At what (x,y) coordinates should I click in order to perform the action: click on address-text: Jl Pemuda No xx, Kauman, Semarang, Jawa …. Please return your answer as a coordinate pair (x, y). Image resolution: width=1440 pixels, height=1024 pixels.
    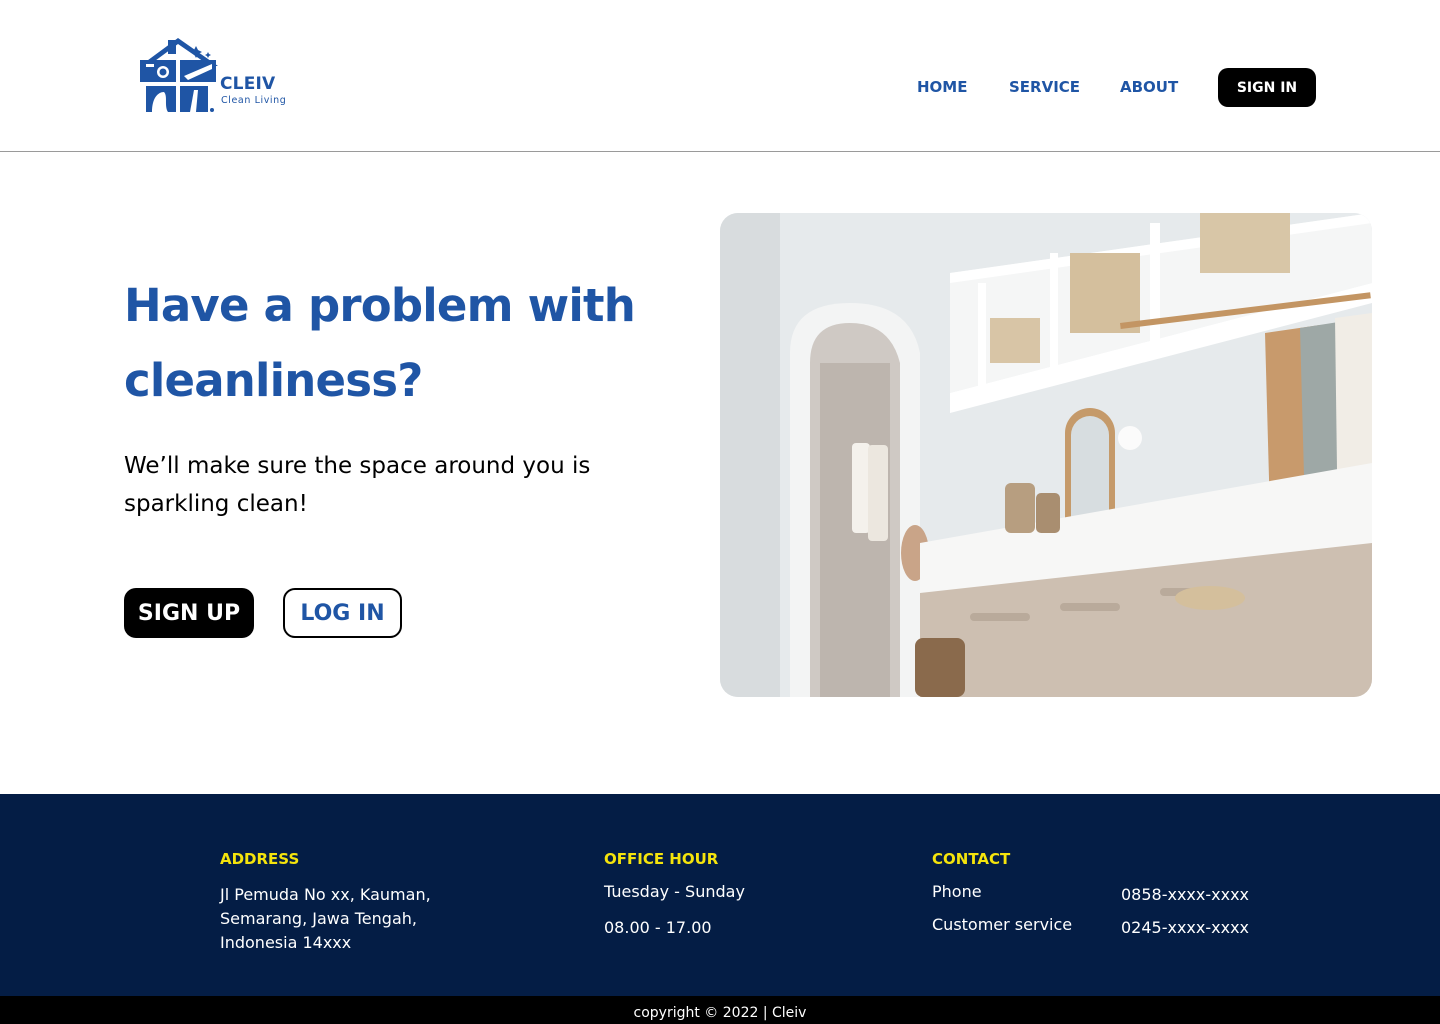
    Looking at the image, I should click on (325, 918).